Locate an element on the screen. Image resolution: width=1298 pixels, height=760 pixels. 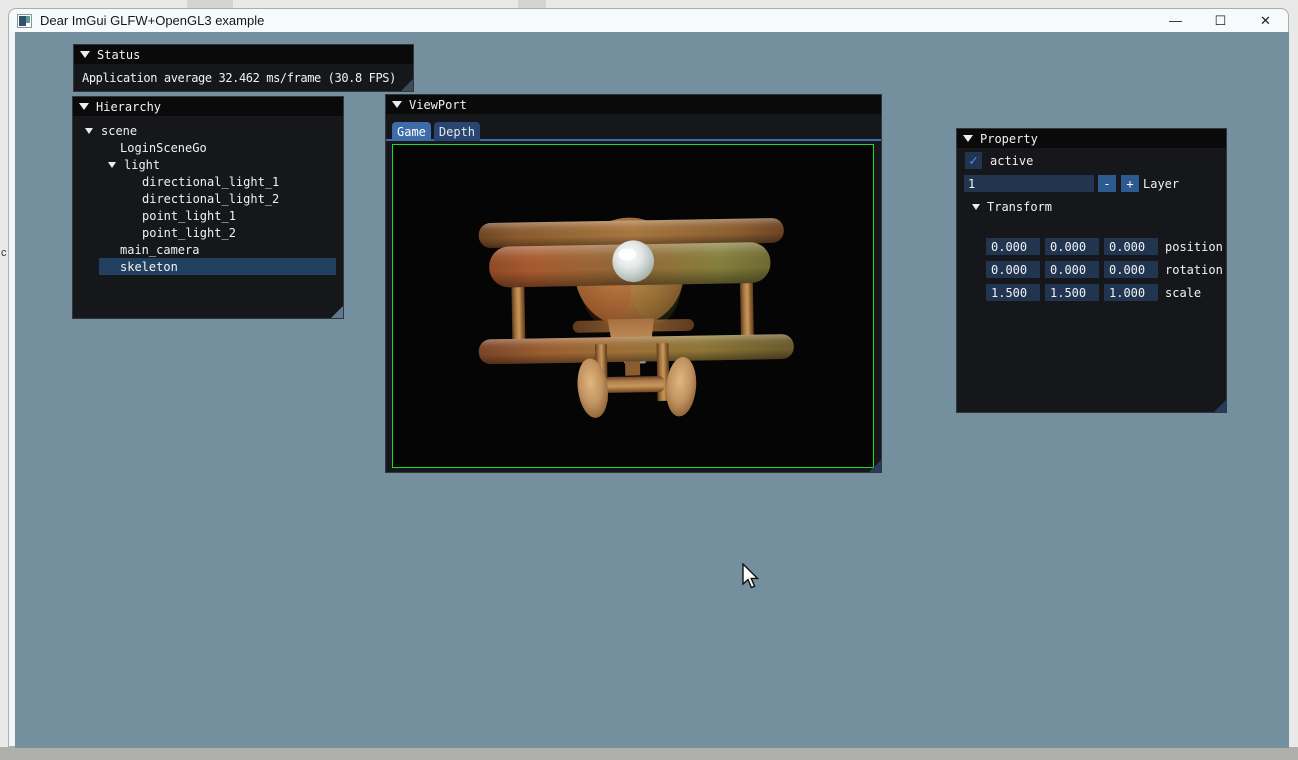
scale-label: scale is located at coordinates (1183, 293).